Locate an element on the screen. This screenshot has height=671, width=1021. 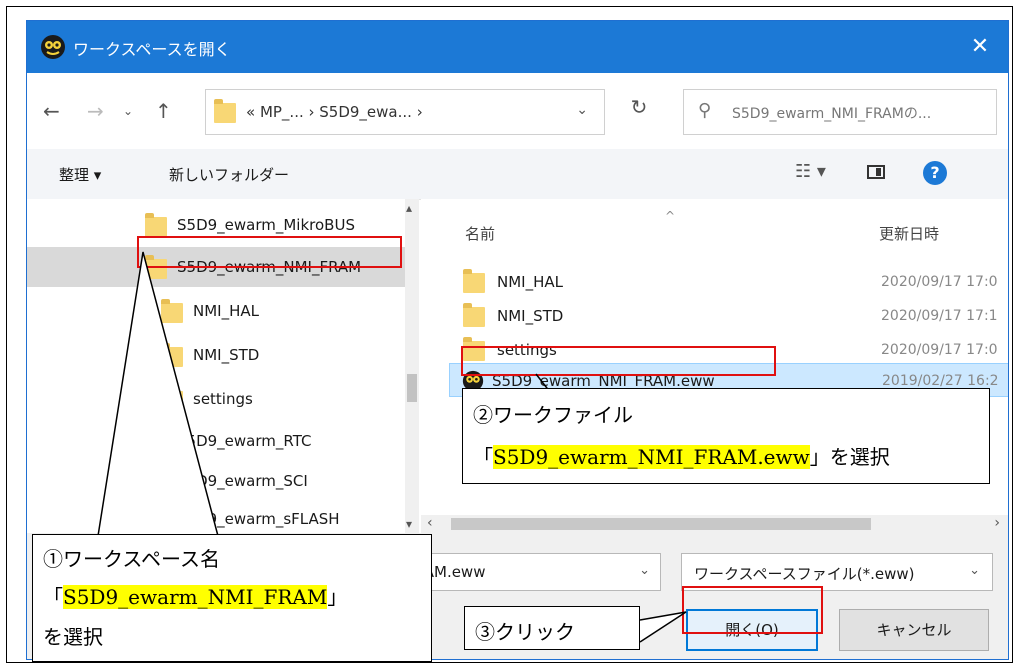
callout-step1: ①ワークスペース名 「S5D9_ewarm_NMI_FRAM」 を選択 is located at coordinates (232, 598).